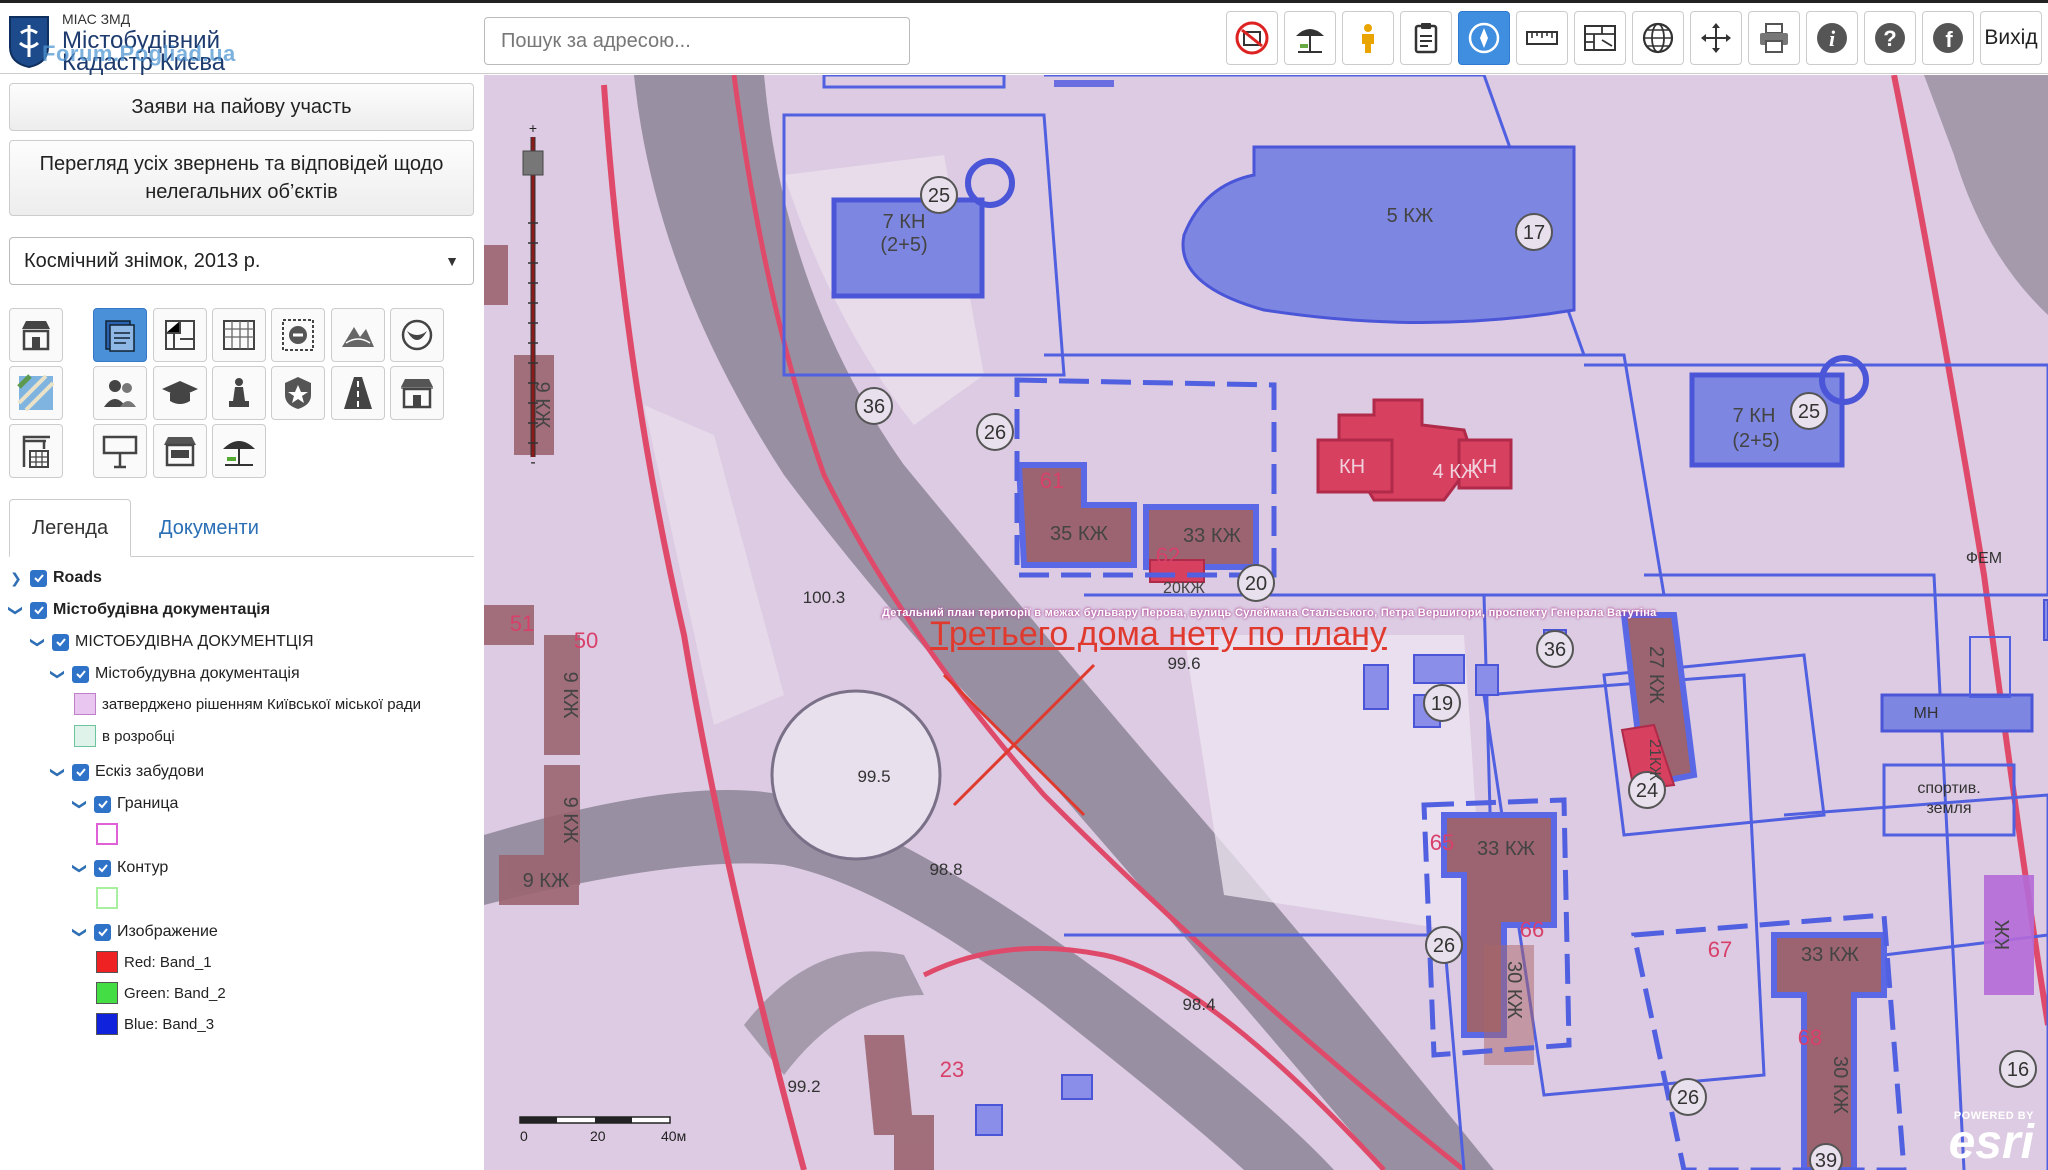 This screenshot has height=1170, width=2048. I want to click on billboard-icon, so click(120, 452).